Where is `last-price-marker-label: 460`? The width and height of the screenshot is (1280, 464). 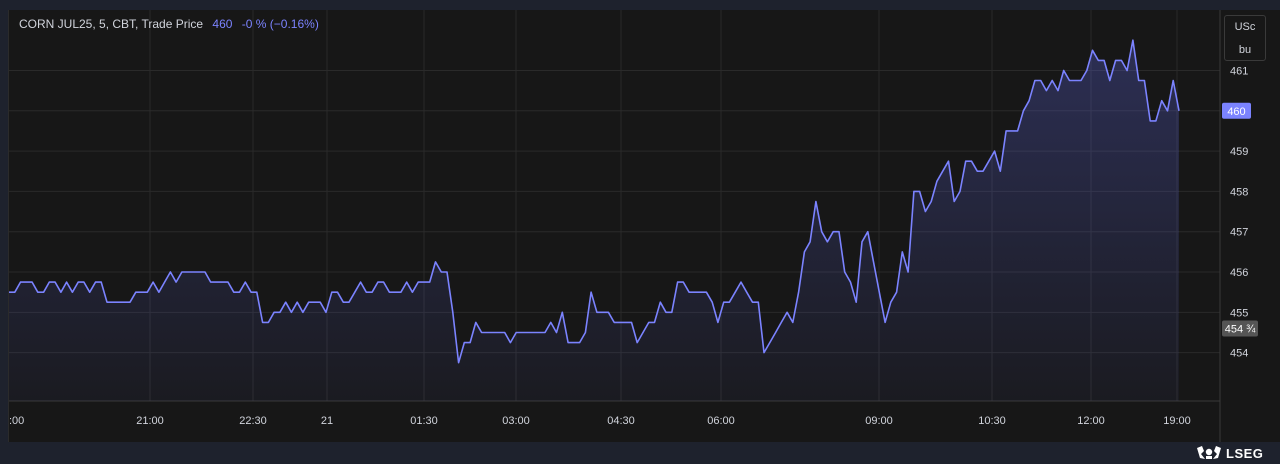
last-price-marker-label: 460 is located at coordinates (1236, 112).